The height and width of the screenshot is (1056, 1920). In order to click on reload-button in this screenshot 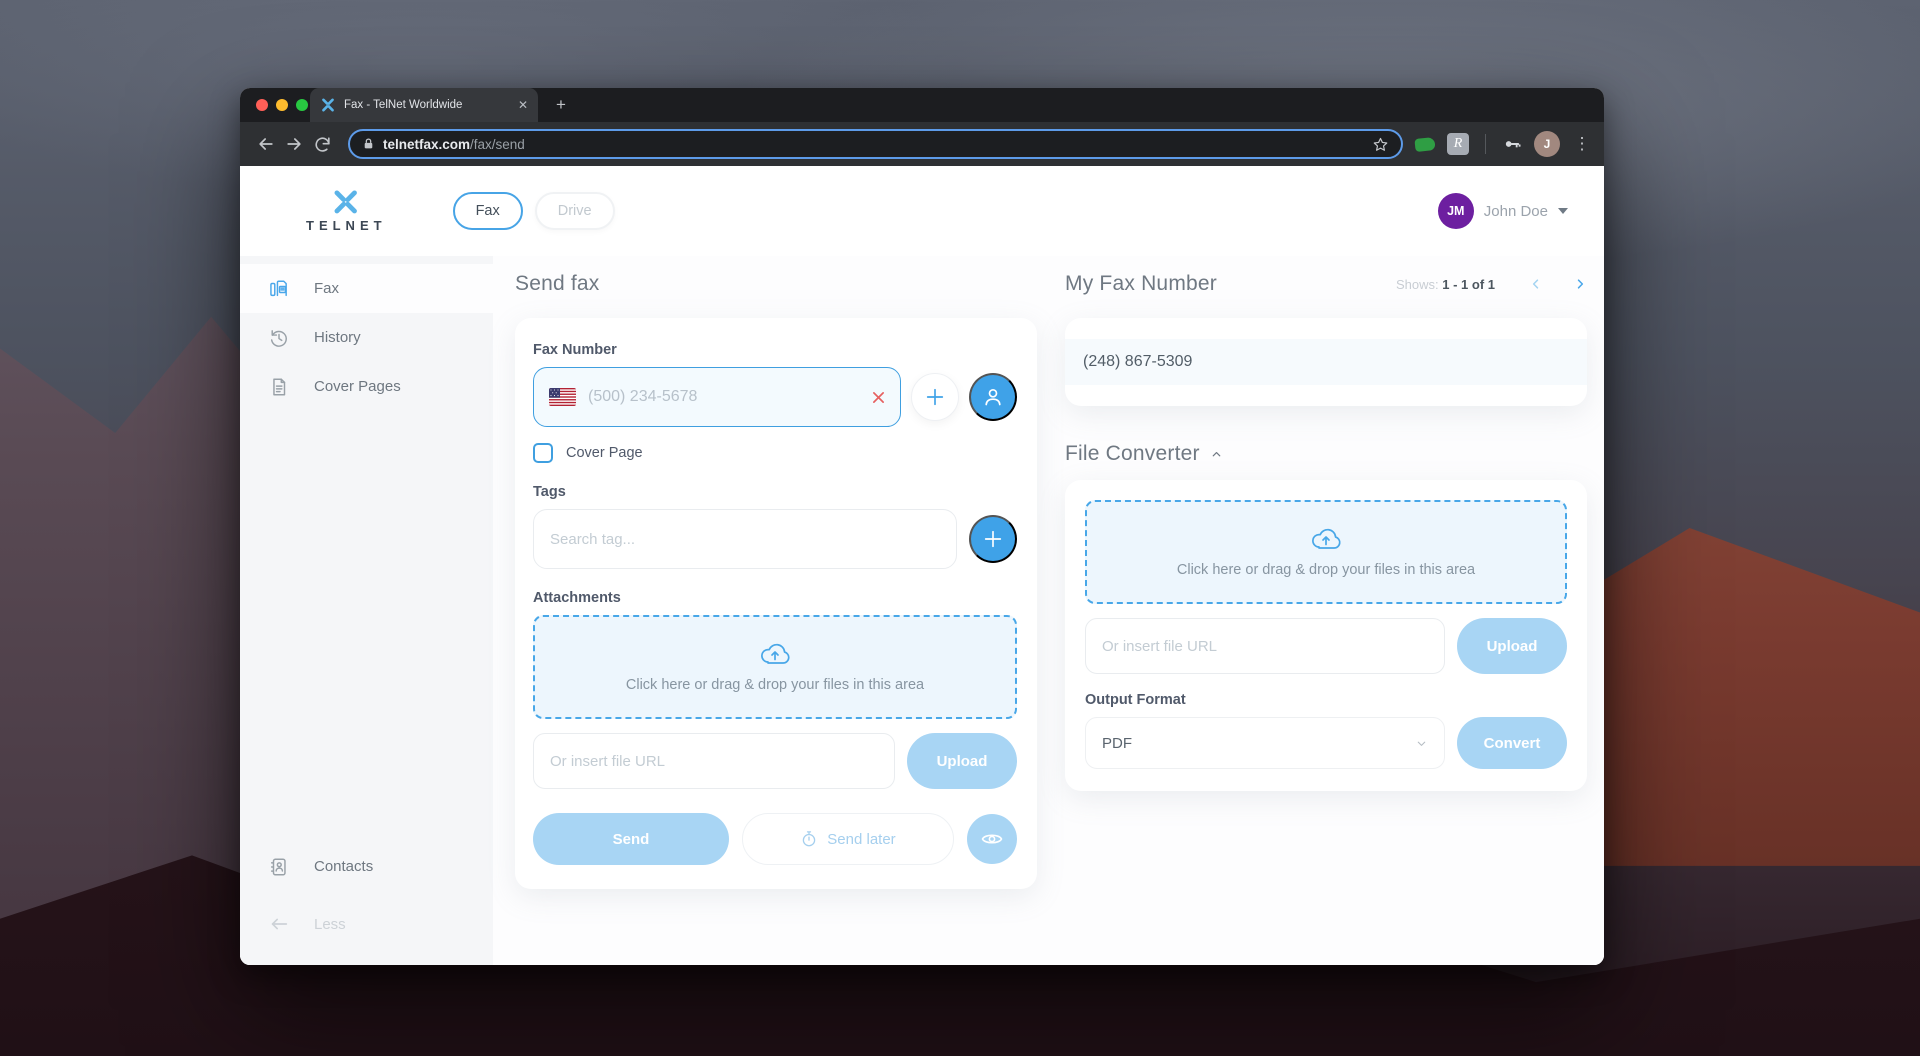, I will do `click(322, 144)`.